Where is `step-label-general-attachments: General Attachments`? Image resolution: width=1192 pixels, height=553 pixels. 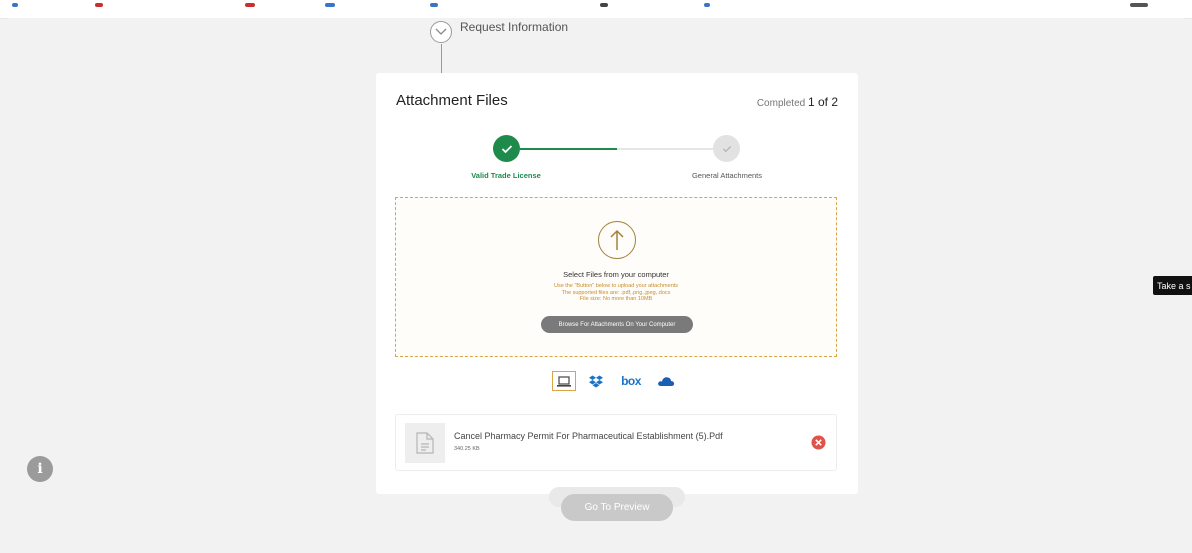
step-label-general-attachments: General Attachments is located at coordinates (727, 175).